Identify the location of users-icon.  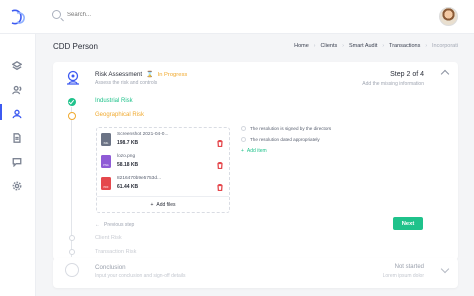
(17, 90).